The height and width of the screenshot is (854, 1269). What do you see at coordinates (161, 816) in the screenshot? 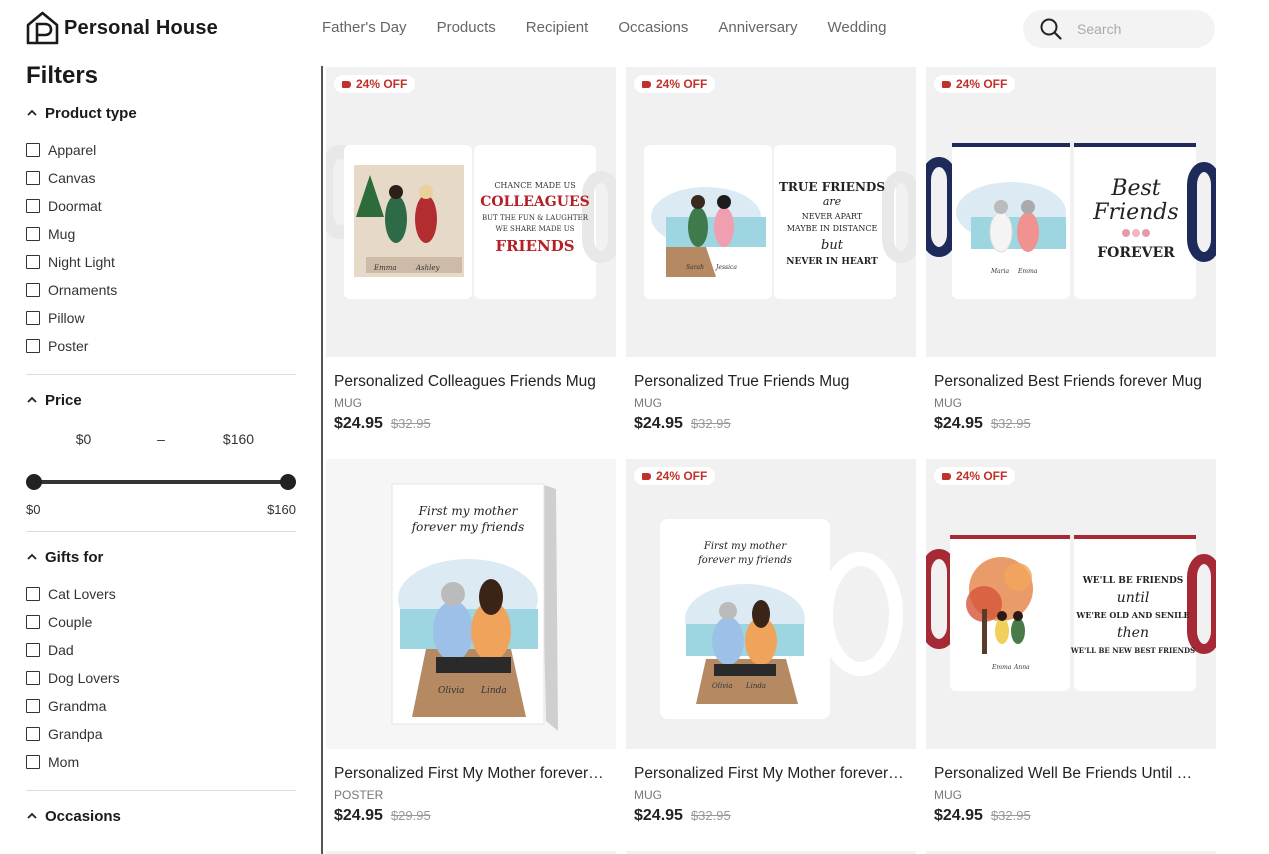
I see `occasions-toggle: Occasions` at bounding box center [161, 816].